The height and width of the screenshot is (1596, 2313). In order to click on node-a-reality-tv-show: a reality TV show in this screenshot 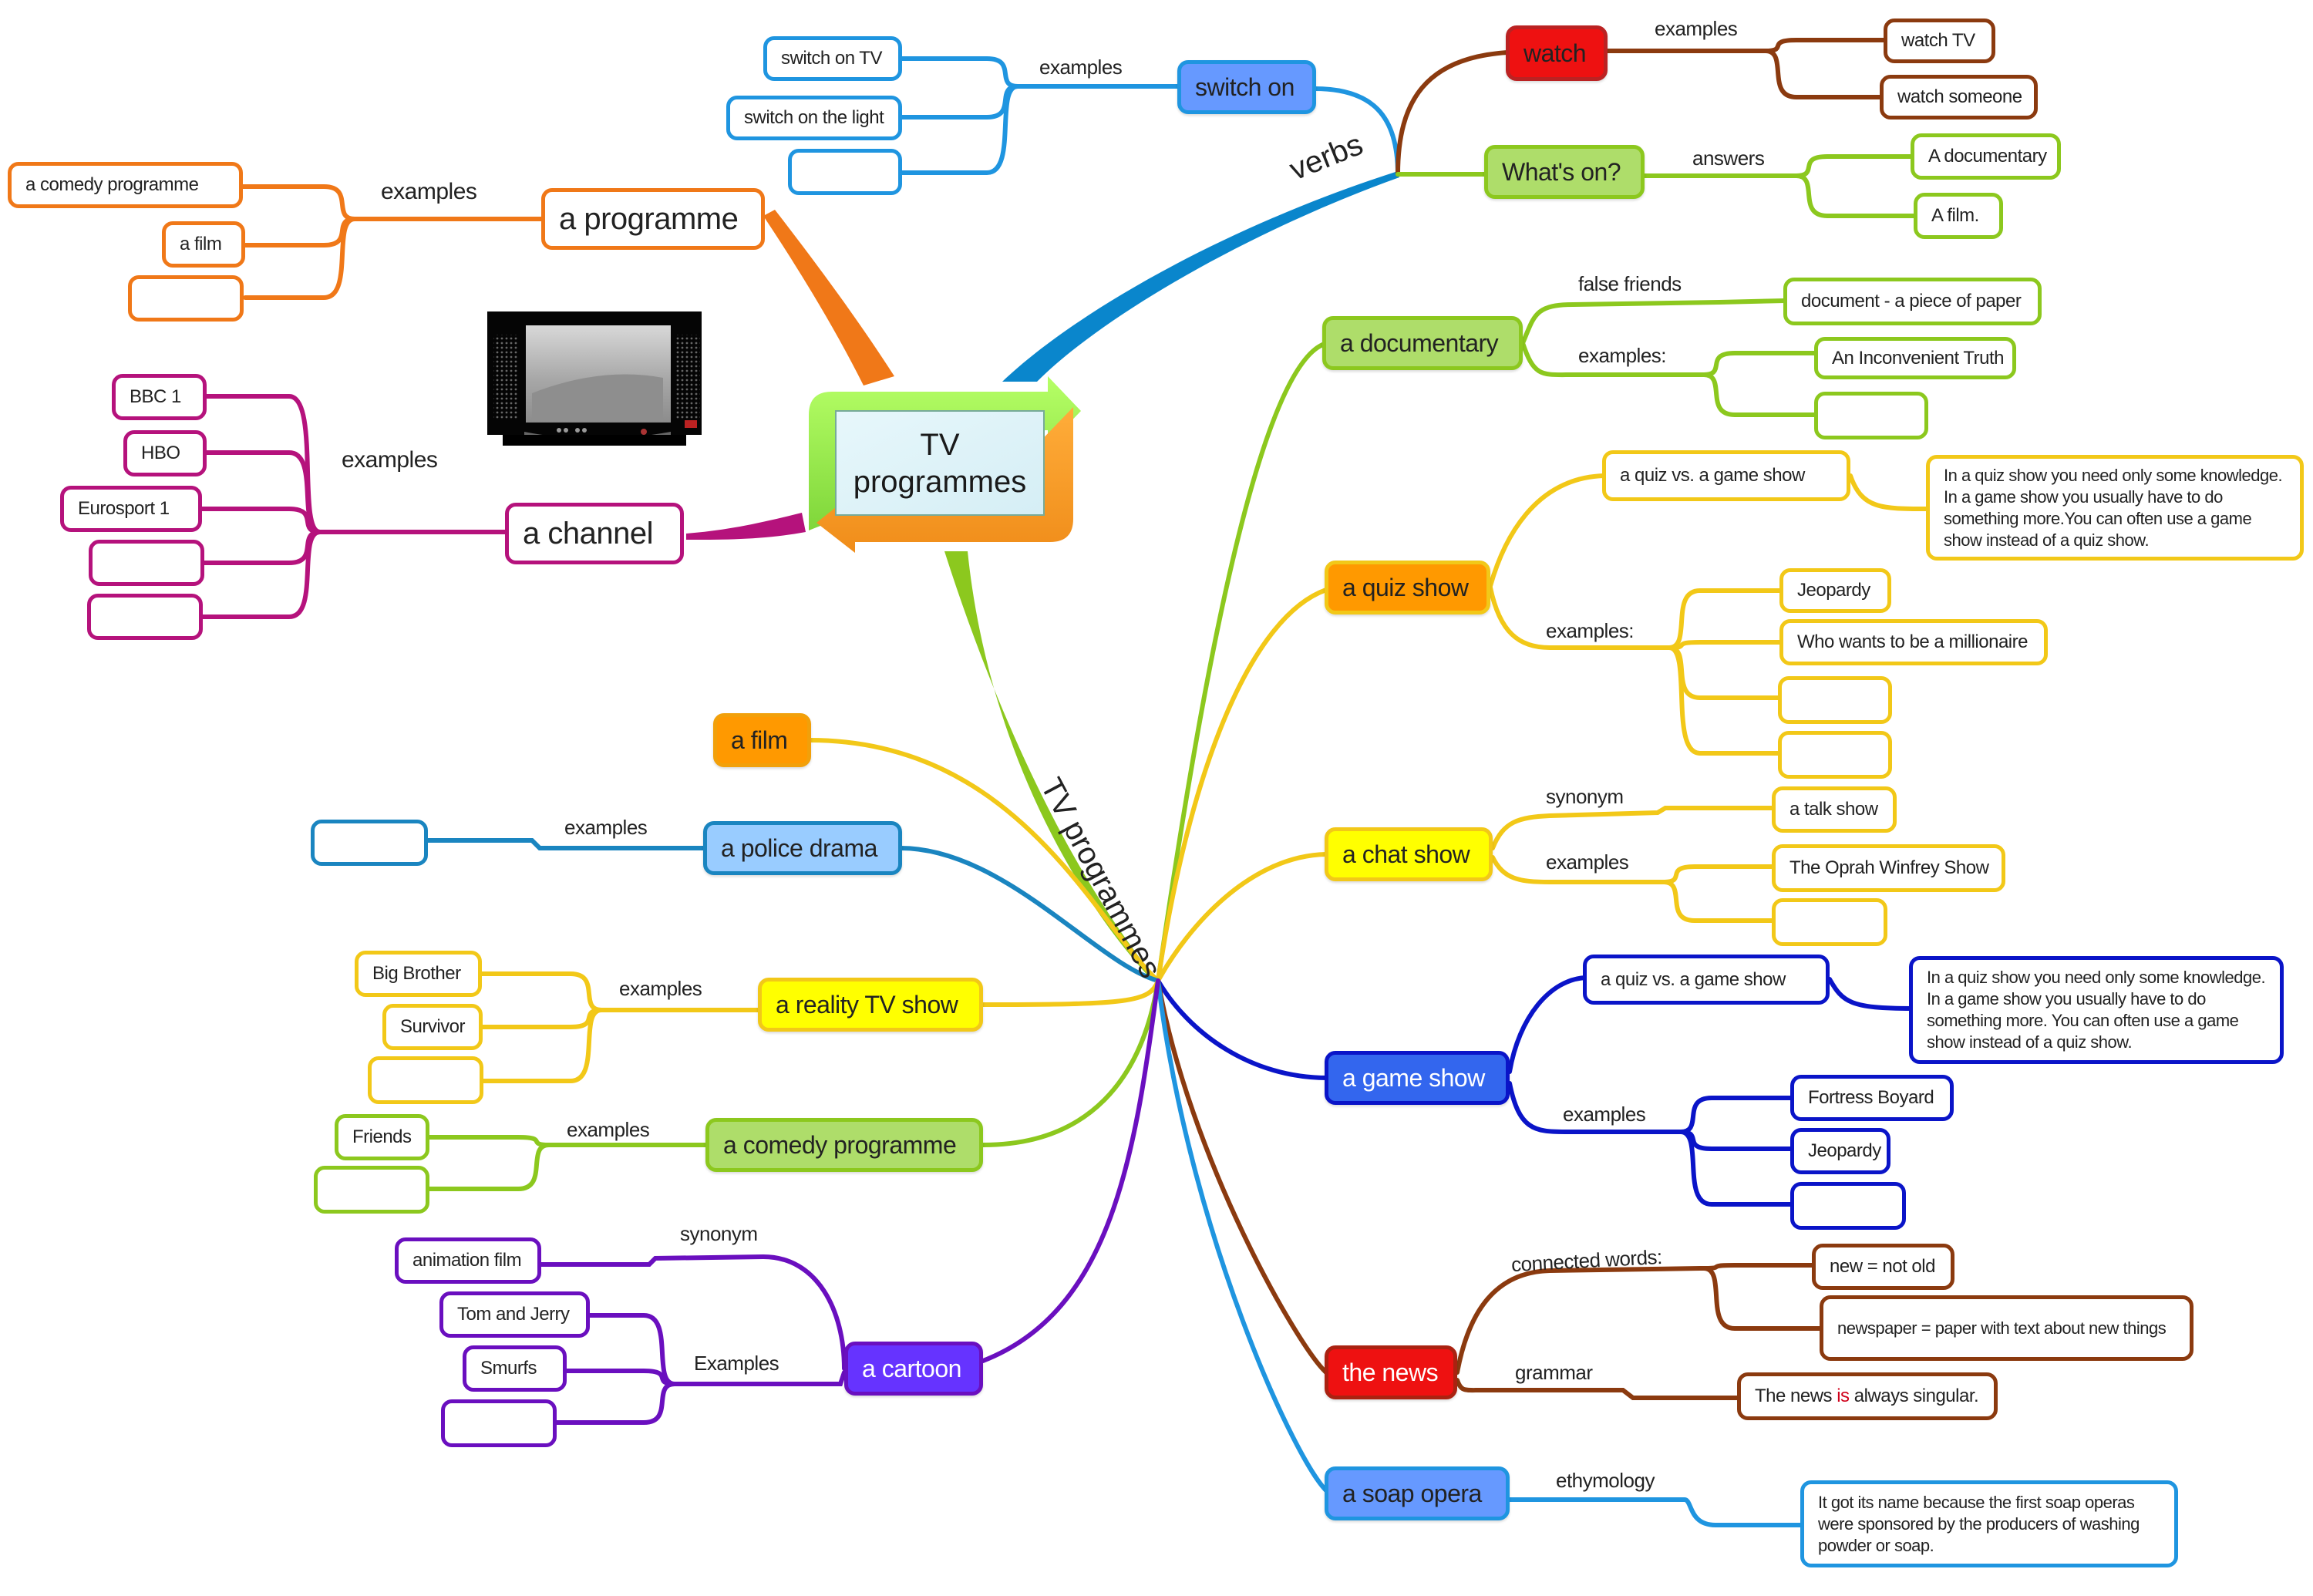, I will do `click(871, 1005)`.